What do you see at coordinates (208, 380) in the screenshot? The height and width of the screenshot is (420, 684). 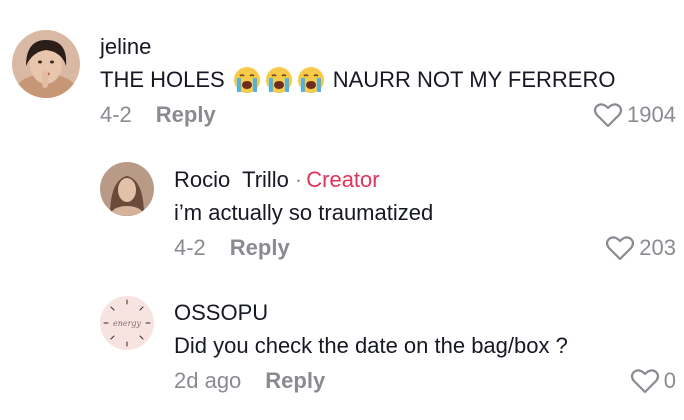 I see `comment-date: 2d ago` at bounding box center [208, 380].